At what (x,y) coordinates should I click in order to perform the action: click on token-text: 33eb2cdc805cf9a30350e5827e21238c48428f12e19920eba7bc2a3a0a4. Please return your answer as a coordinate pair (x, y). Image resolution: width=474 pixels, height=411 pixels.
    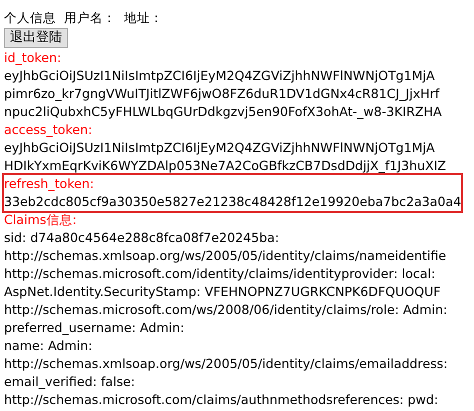
    Looking at the image, I should click on (233, 202).